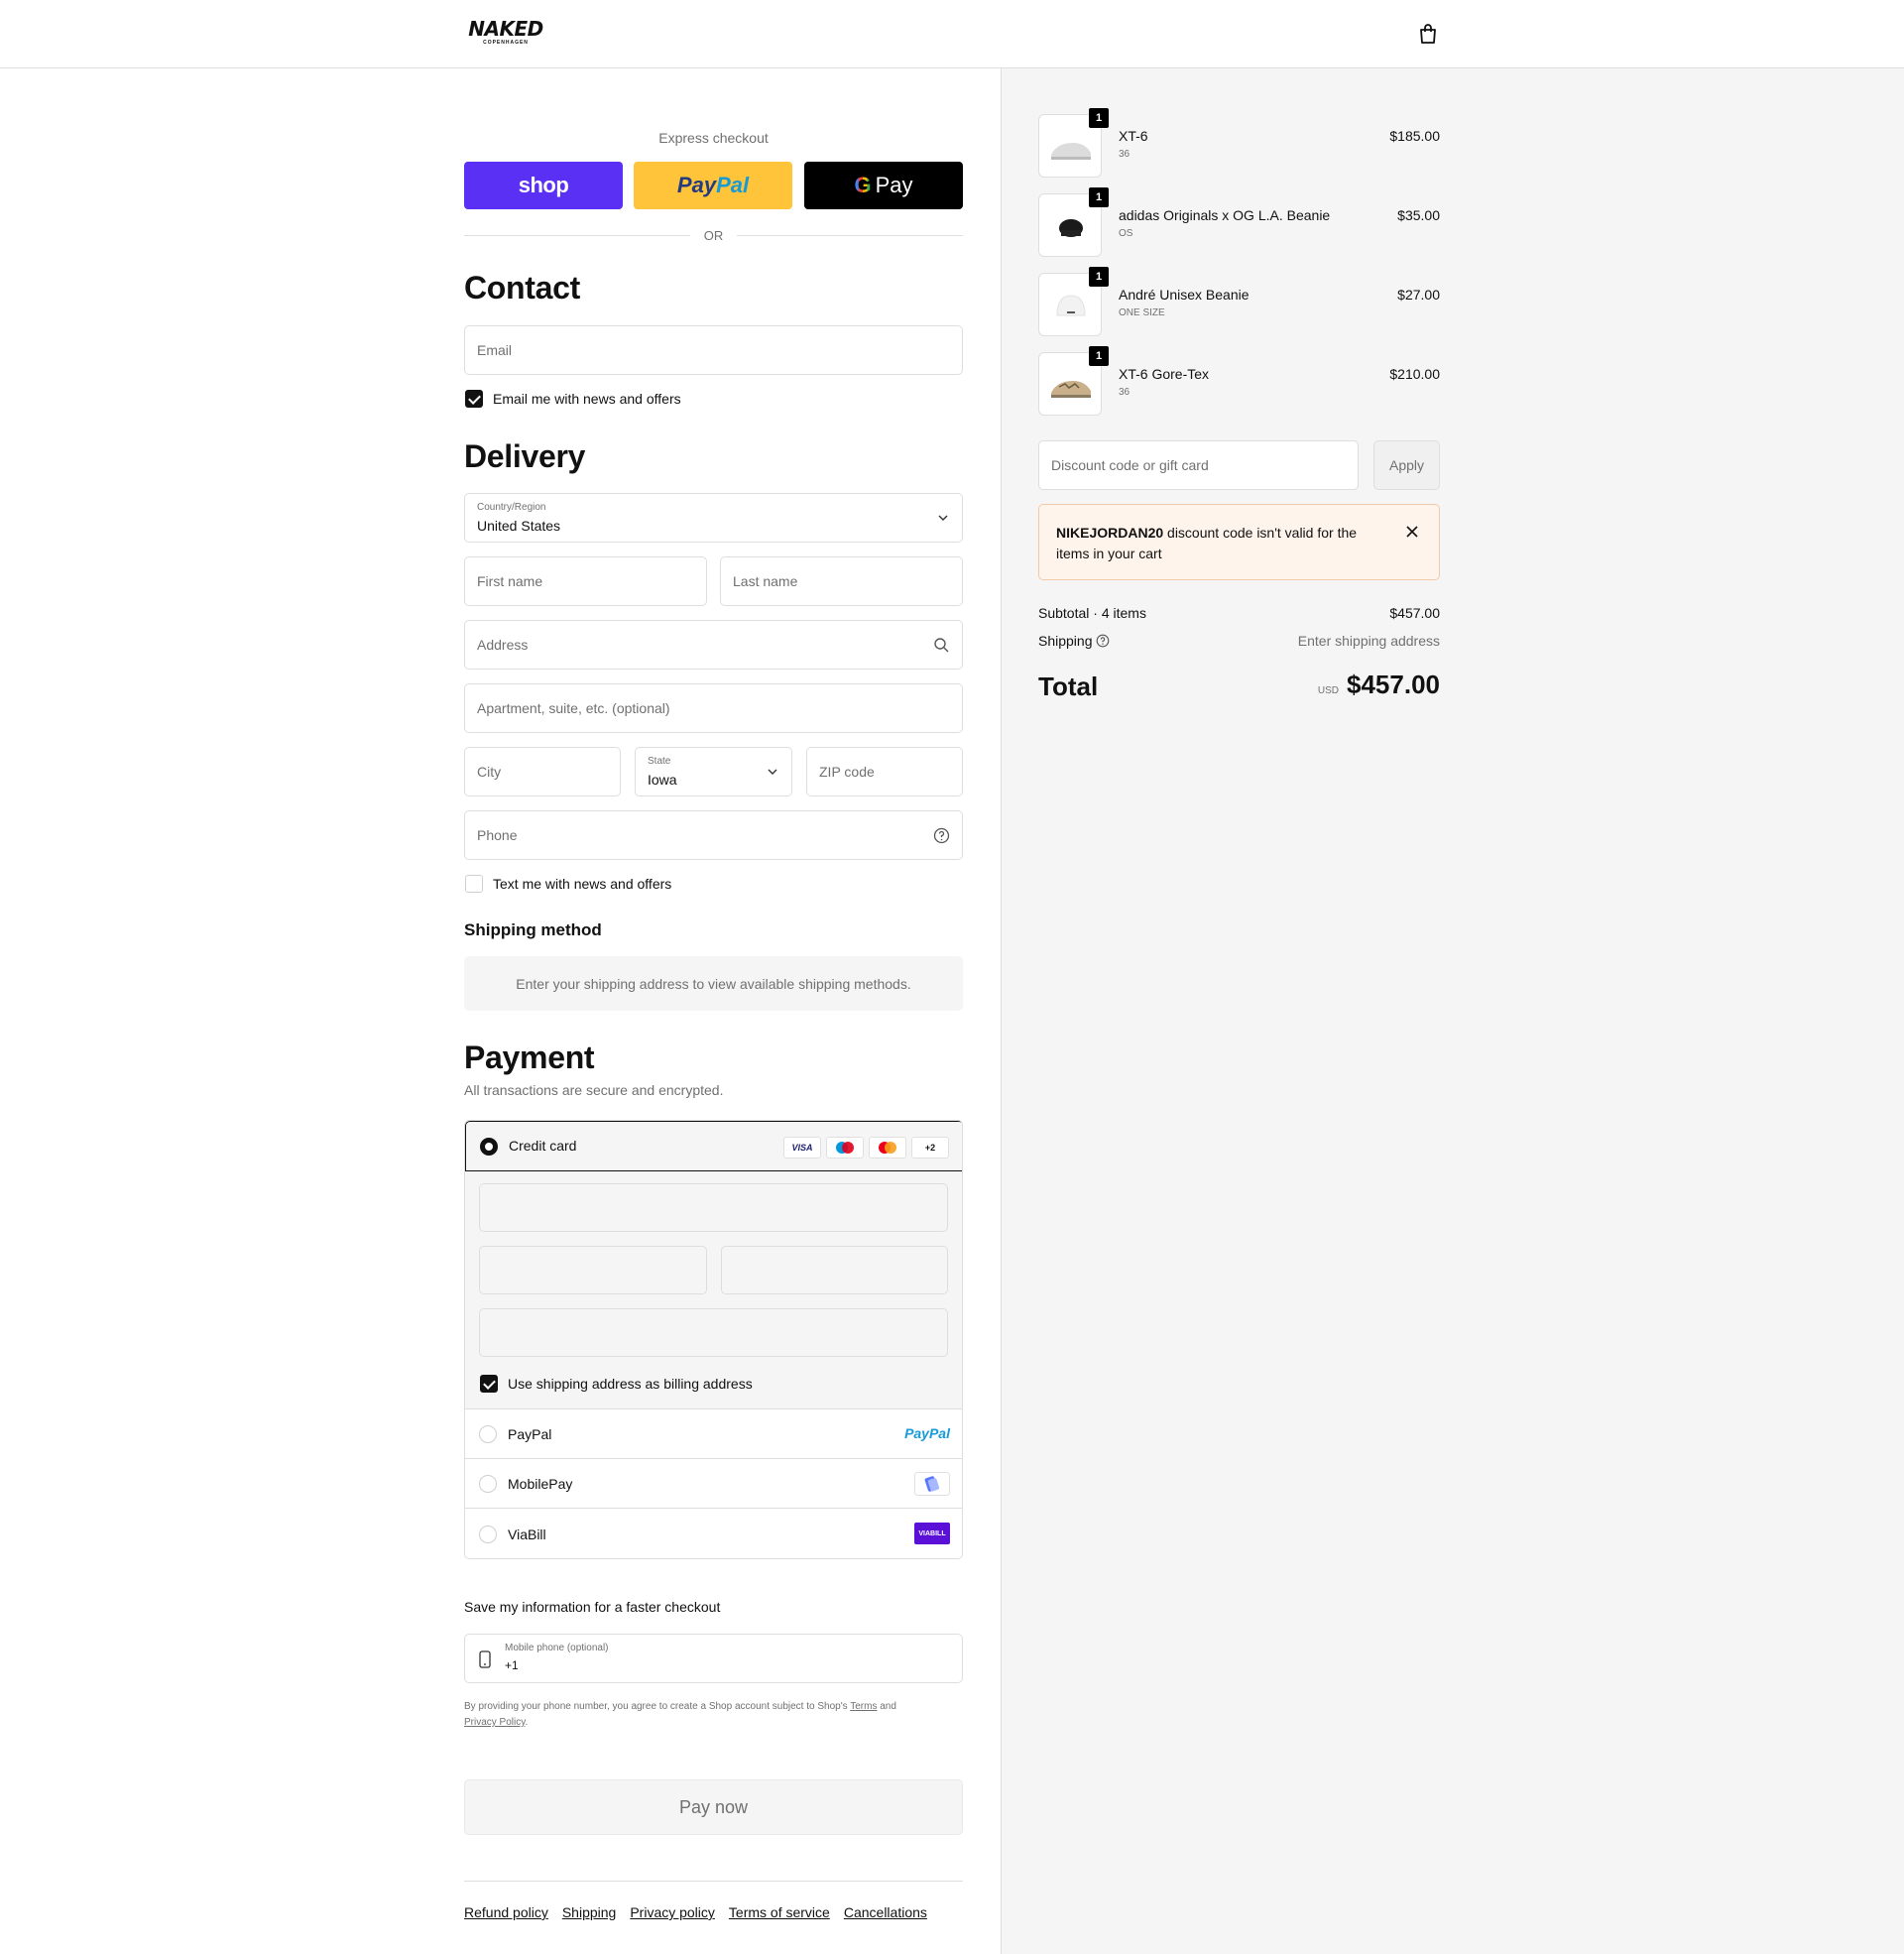 The image size is (1904, 1954). I want to click on shipping-label: Shipping, so click(1065, 641).